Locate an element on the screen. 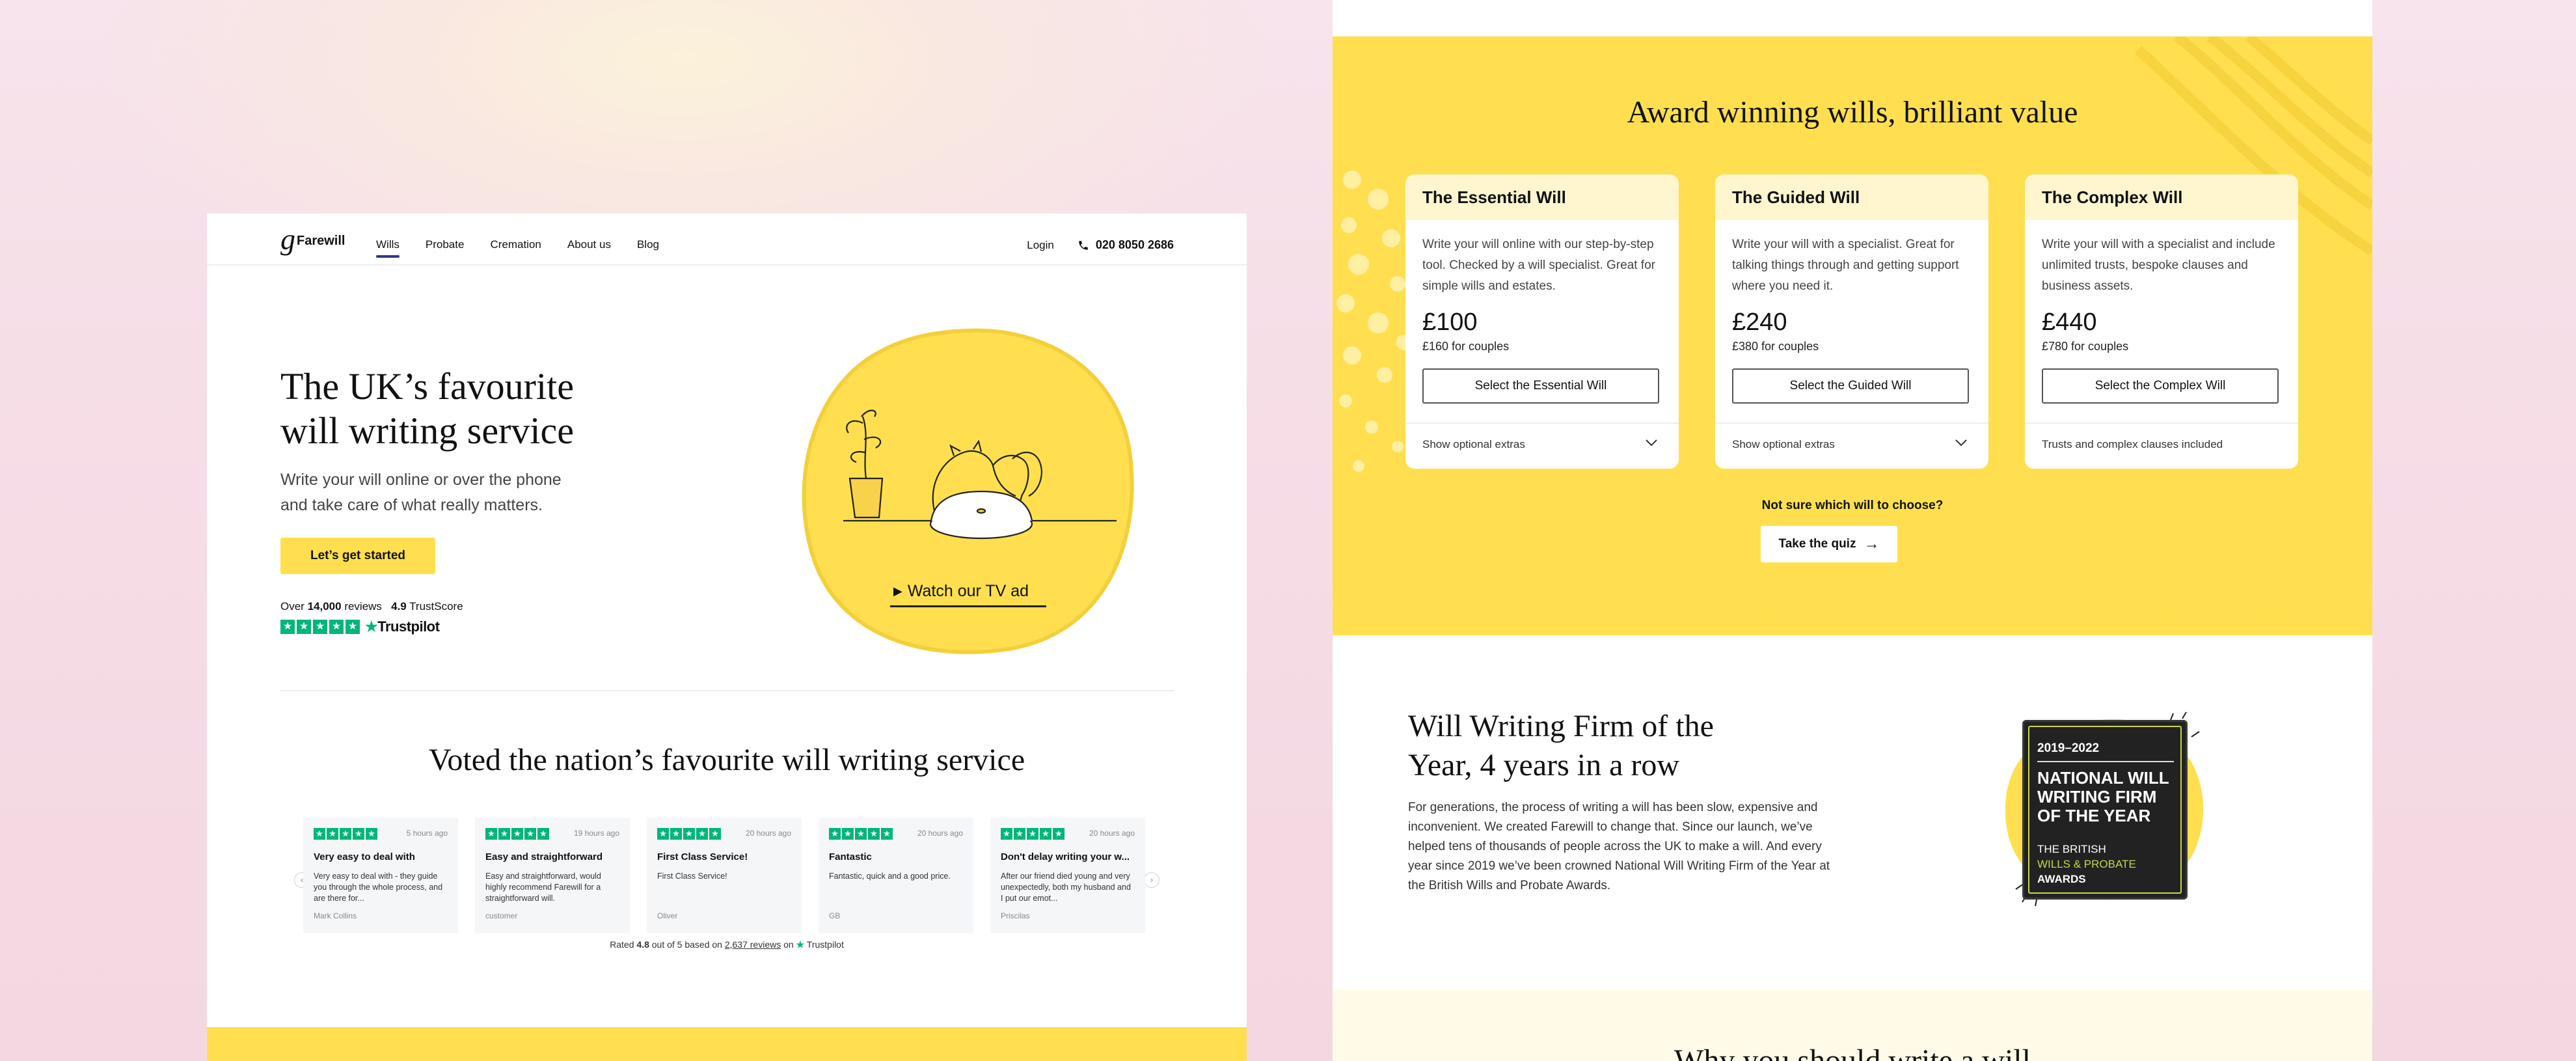 The image size is (2576, 1061). get-started-button: Let’s get started is located at coordinates (358, 556).